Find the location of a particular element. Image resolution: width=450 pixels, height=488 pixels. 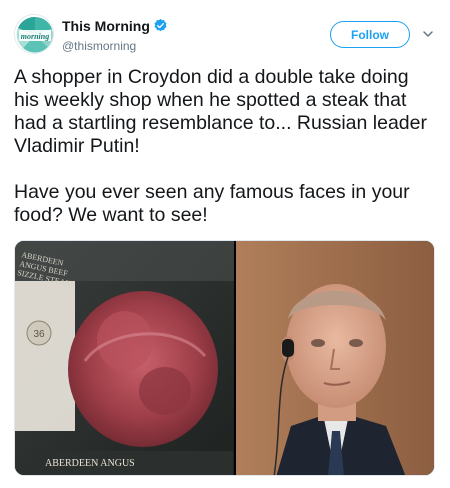

svg-text: morning is located at coordinates (35, 36).